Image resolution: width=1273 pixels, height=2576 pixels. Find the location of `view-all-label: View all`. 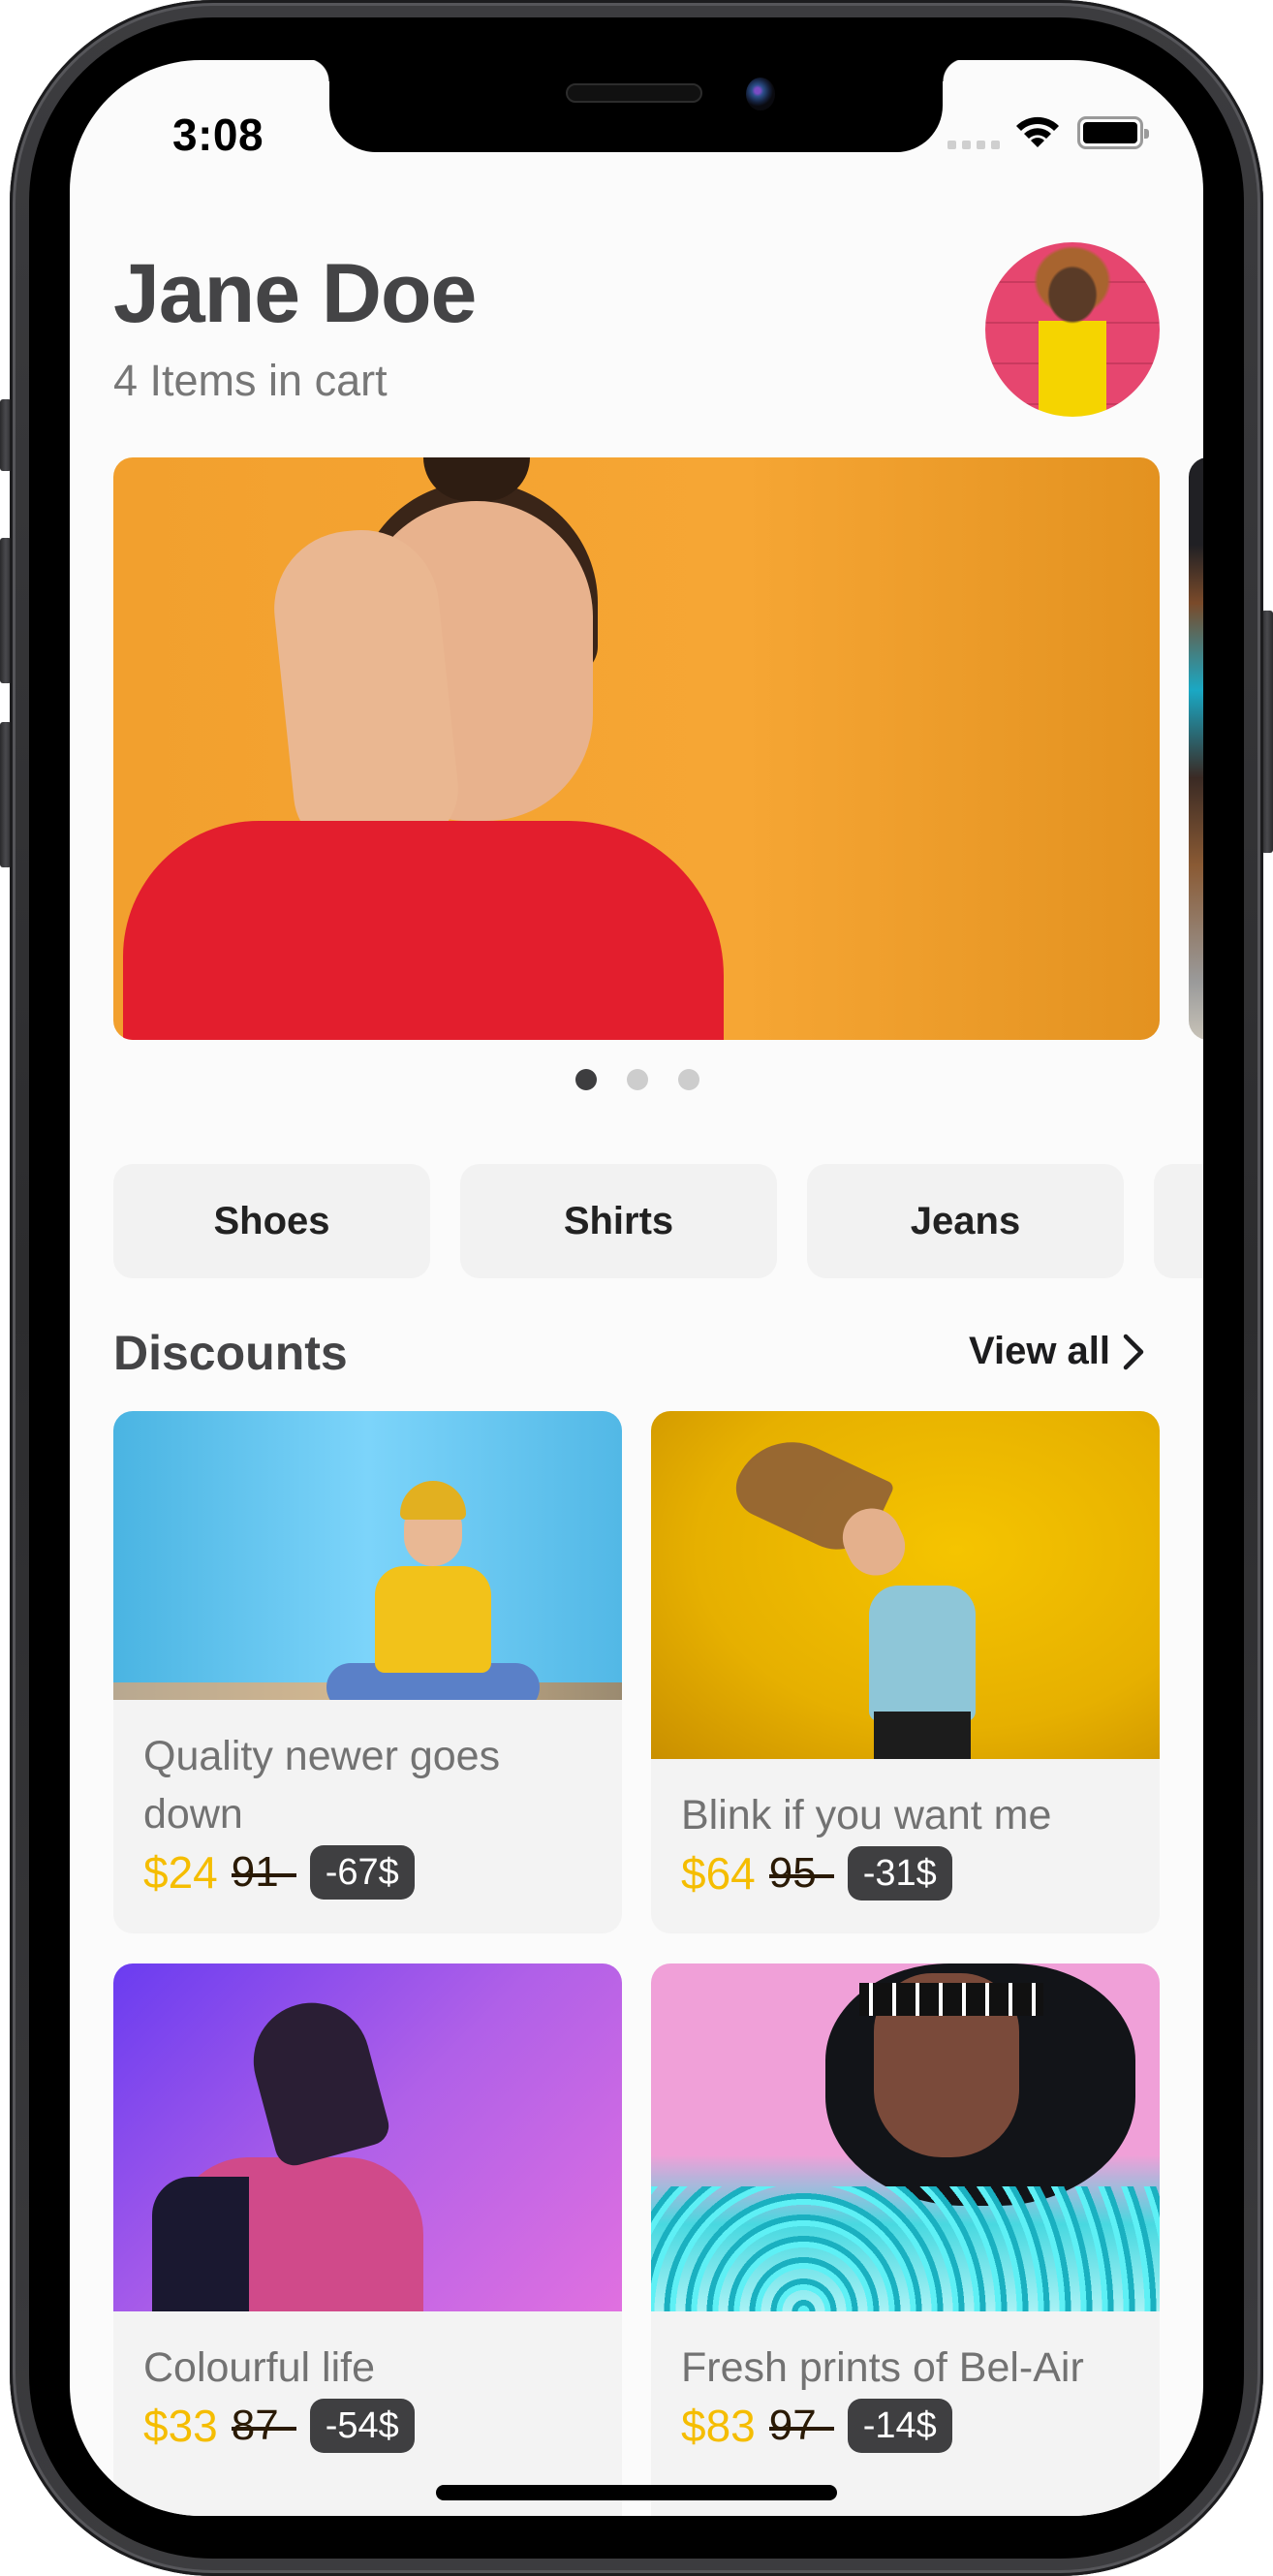

view-all-label: View all is located at coordinates (1040, 1351).